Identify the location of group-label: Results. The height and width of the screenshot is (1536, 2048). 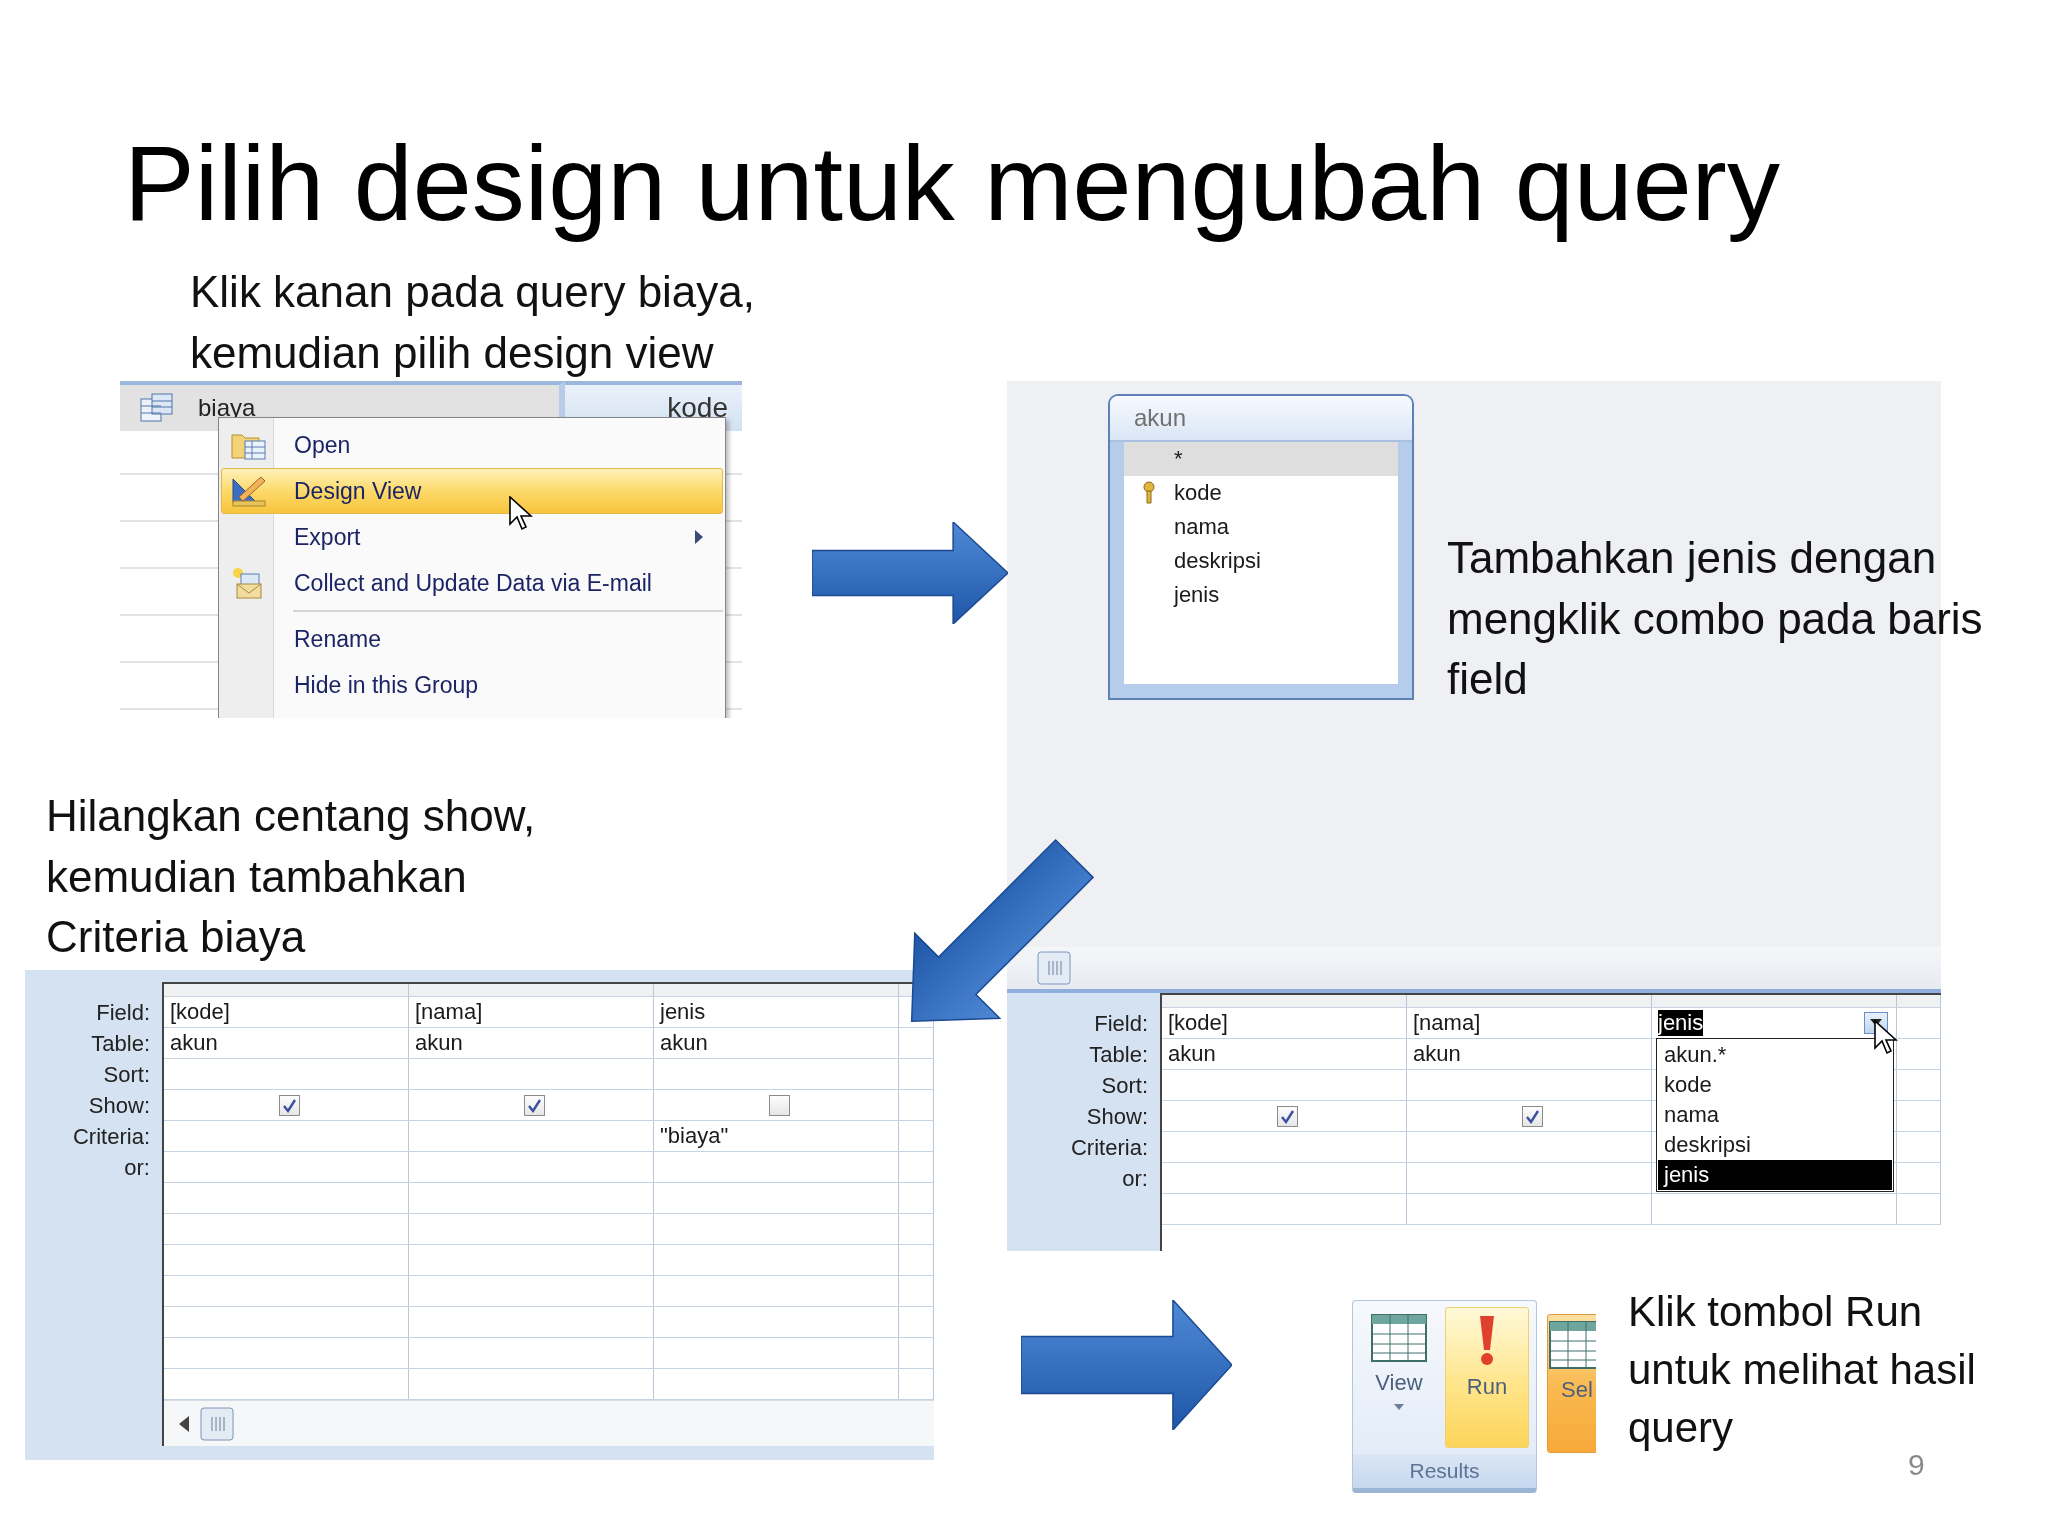
(1444, 1471).